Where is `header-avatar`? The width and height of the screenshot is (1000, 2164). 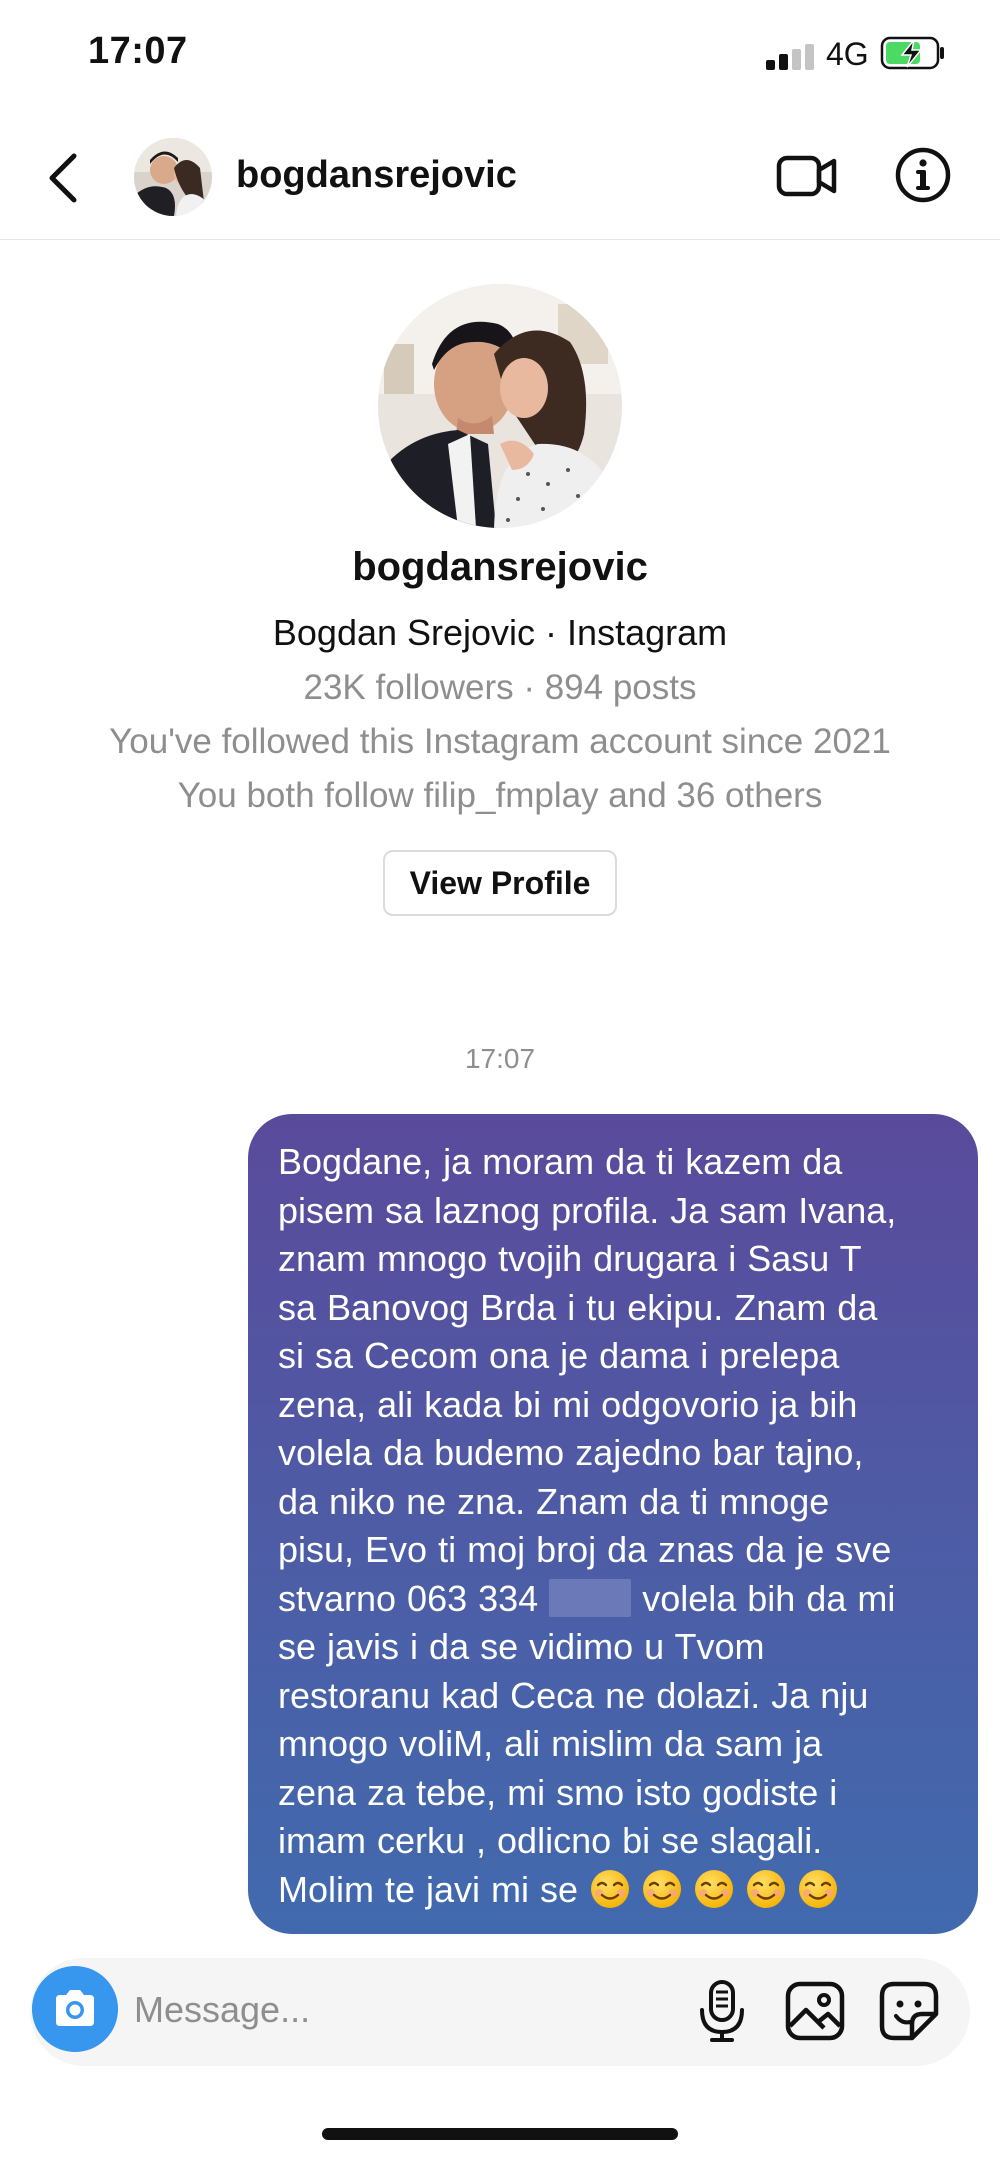
header-avatar is located at coordinates (173, 177).